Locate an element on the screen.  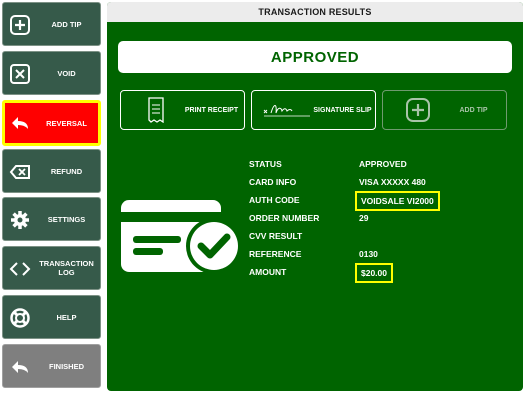
refund-label: REFUND is located at coordinates (66, 171).